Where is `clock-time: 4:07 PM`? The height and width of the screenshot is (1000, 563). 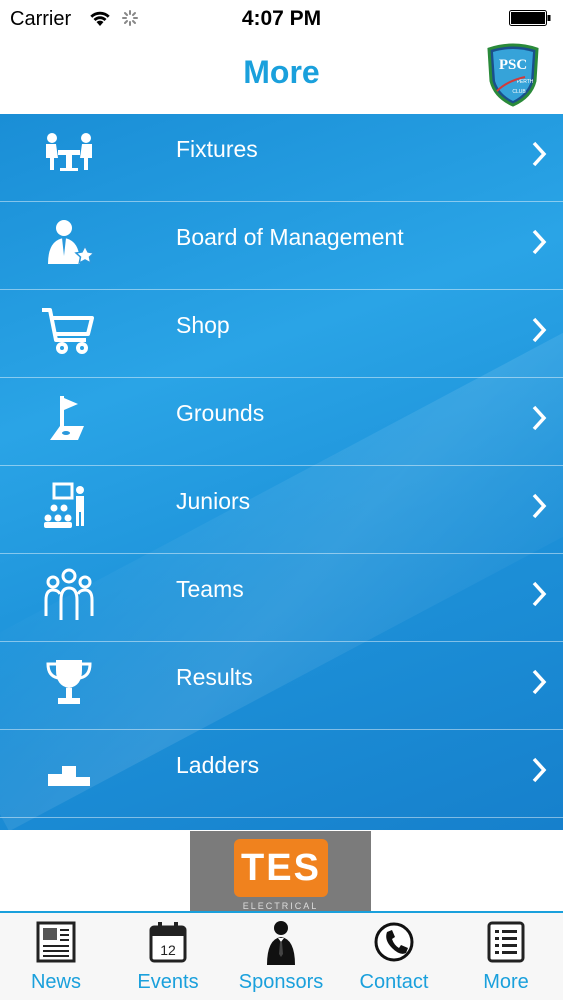 clock-time: 4:07 PM is located at coordinates (281, 18).